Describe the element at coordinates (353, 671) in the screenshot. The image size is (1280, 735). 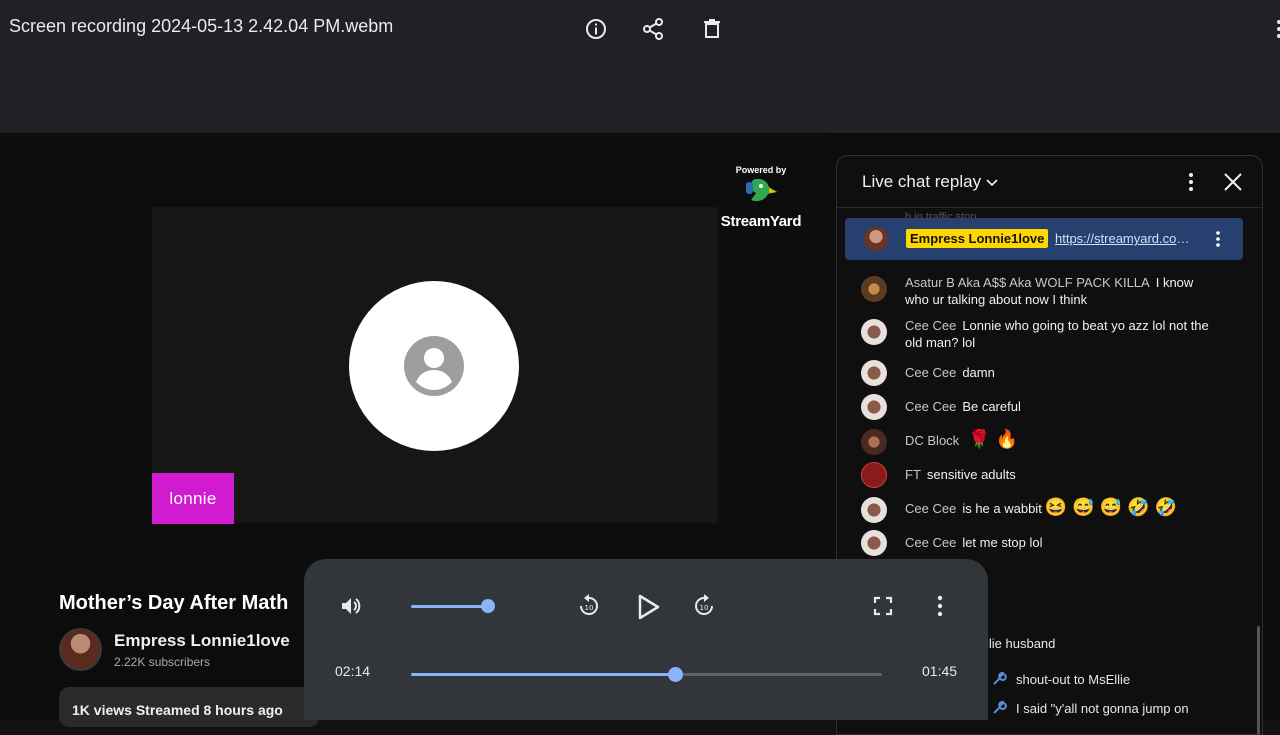
I see `current-time: 02:14` at that location.